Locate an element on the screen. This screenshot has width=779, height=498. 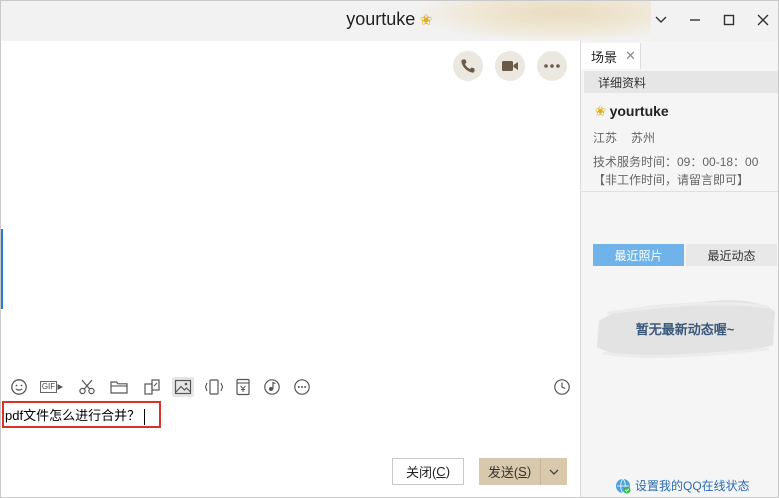
tab-scene: 场景 ✕ is located at coordinates (611, 56).